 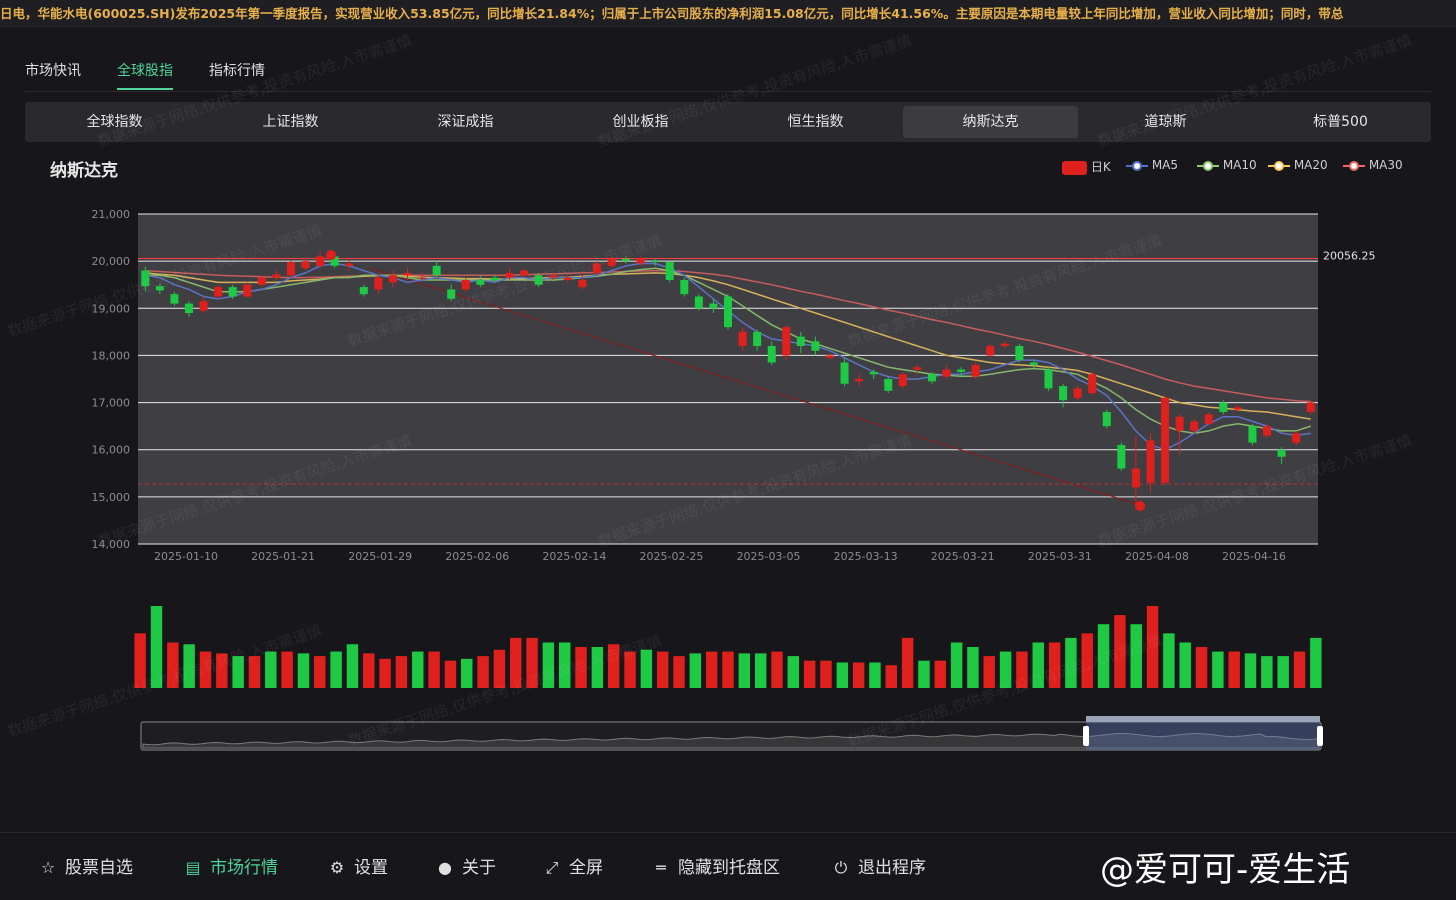 What do you see at coordinates (715, 865) in the screenshot?
I see `nav-hide-to-tray: ═ 隐藏到托盘区` at bounding box center [715, 865].